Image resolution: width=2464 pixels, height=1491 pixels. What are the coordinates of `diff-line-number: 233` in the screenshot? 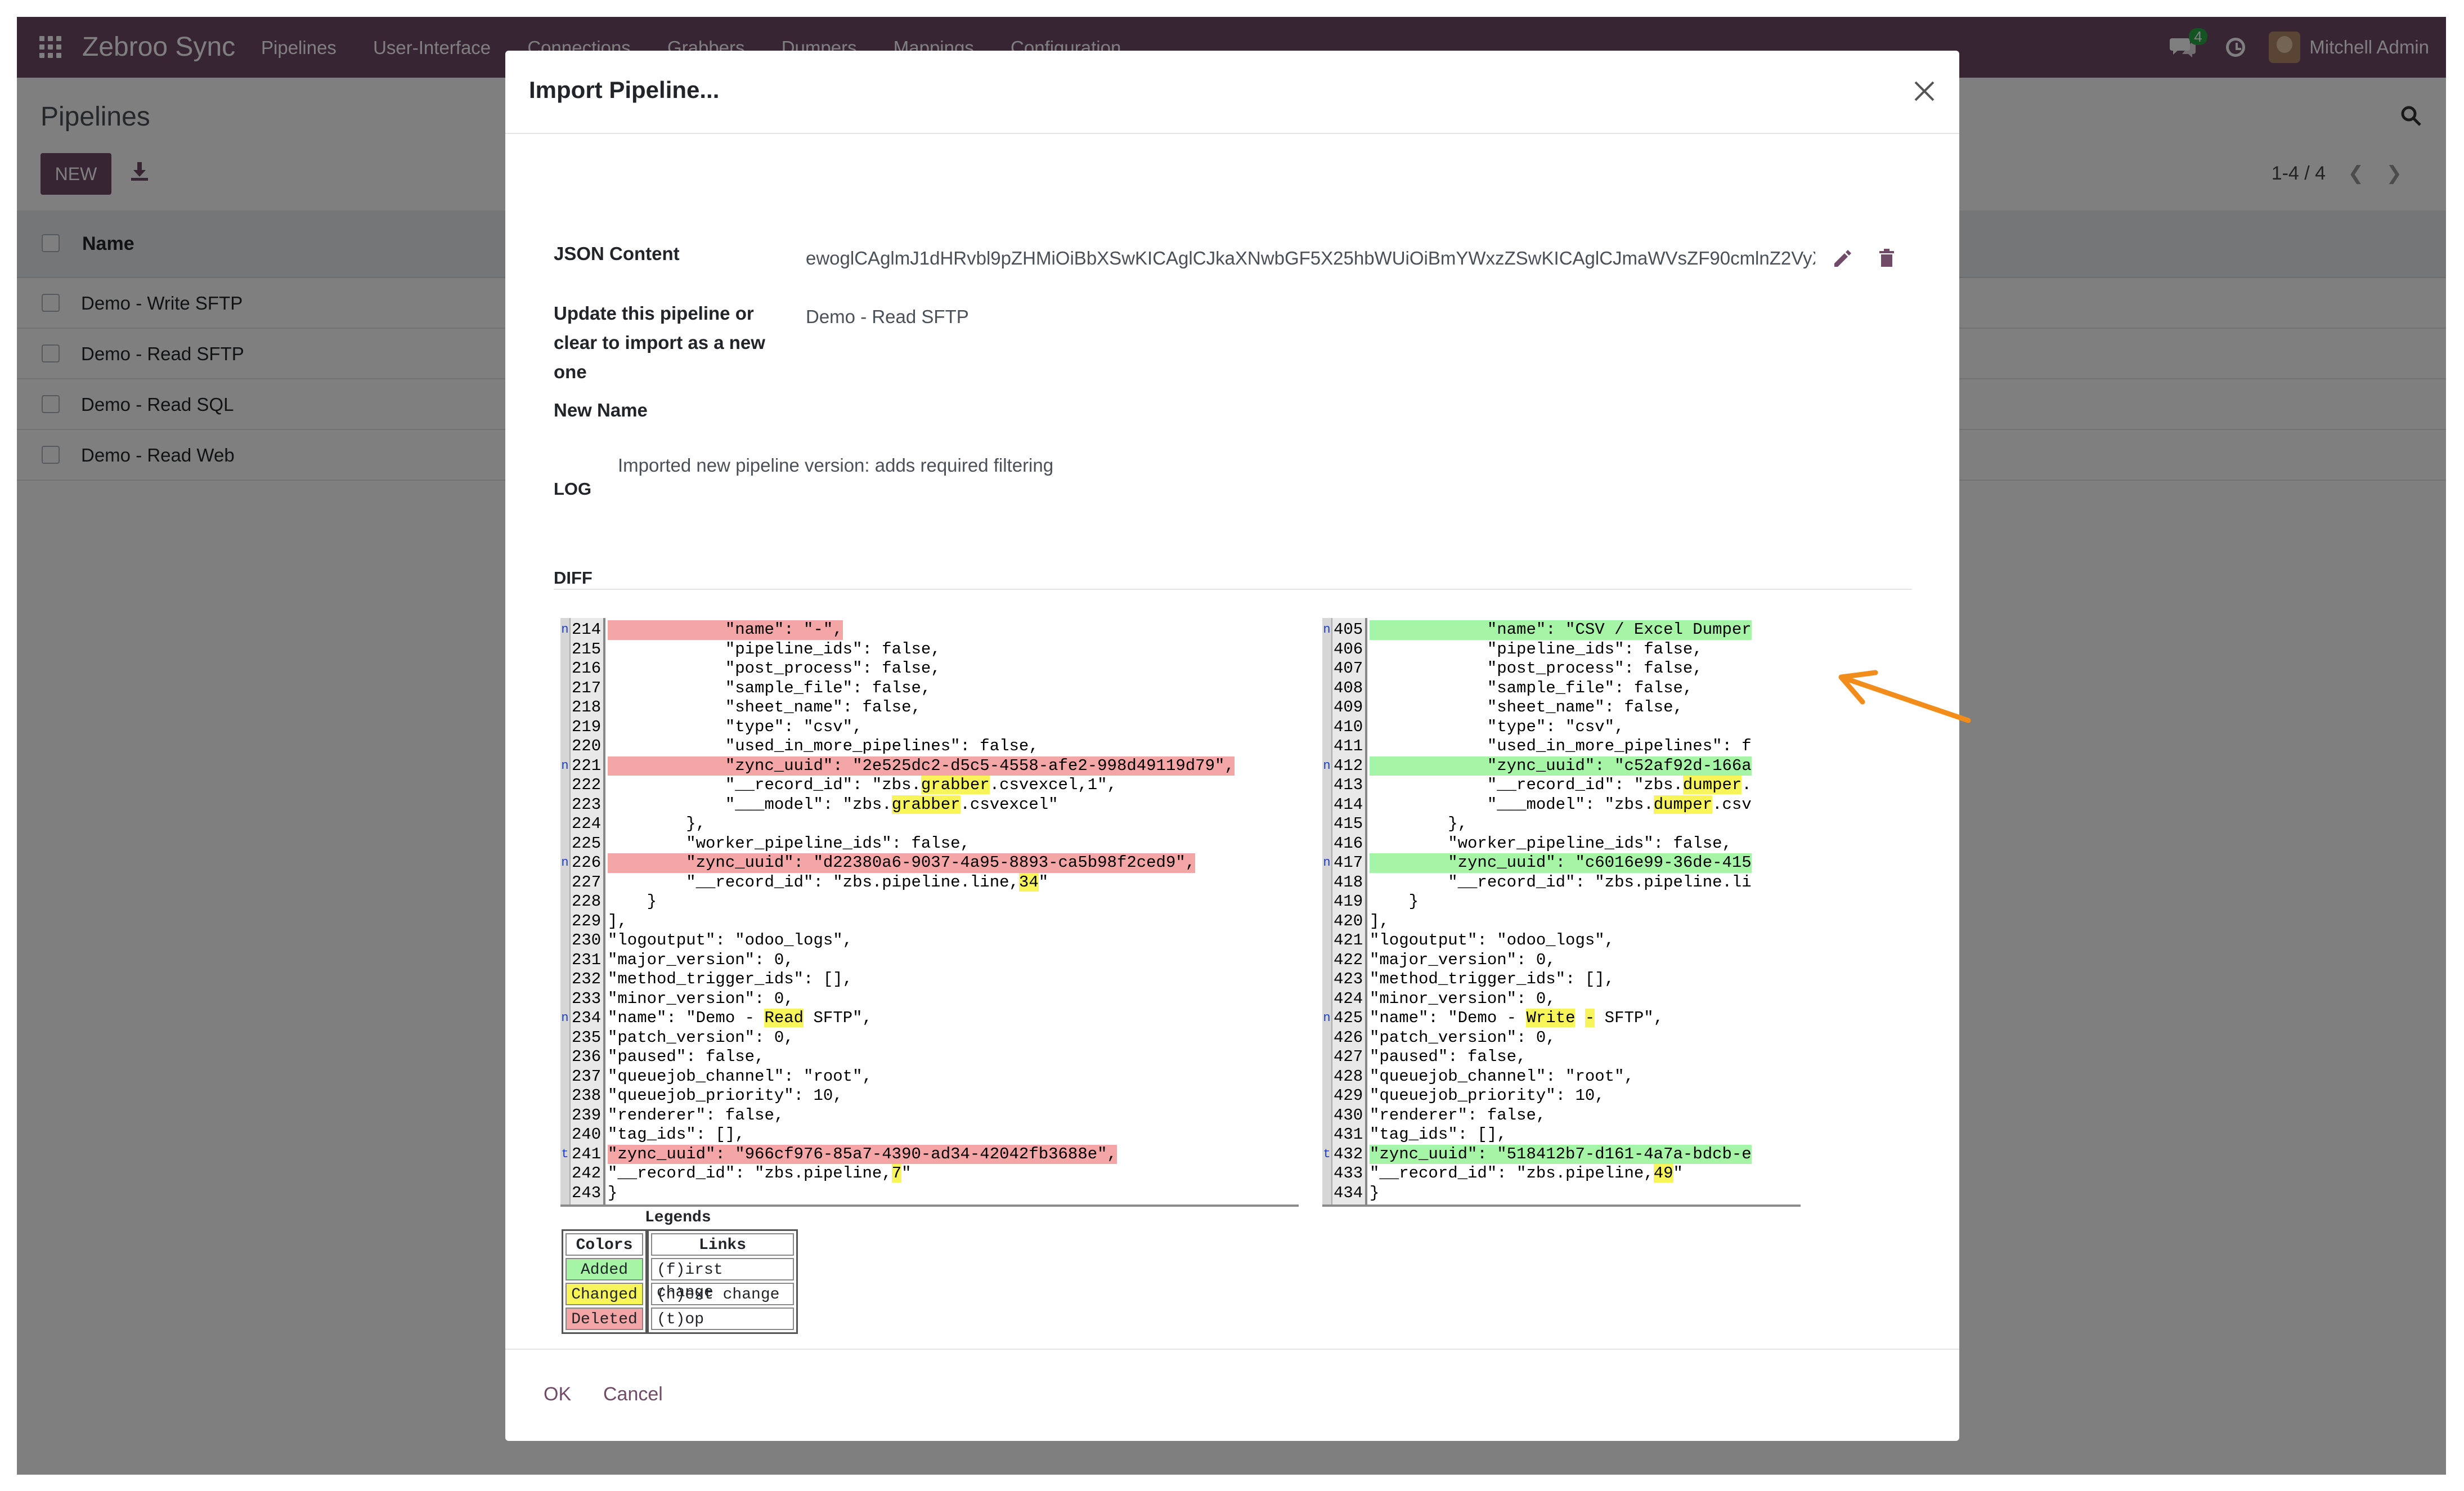 It's located at (587, 998).